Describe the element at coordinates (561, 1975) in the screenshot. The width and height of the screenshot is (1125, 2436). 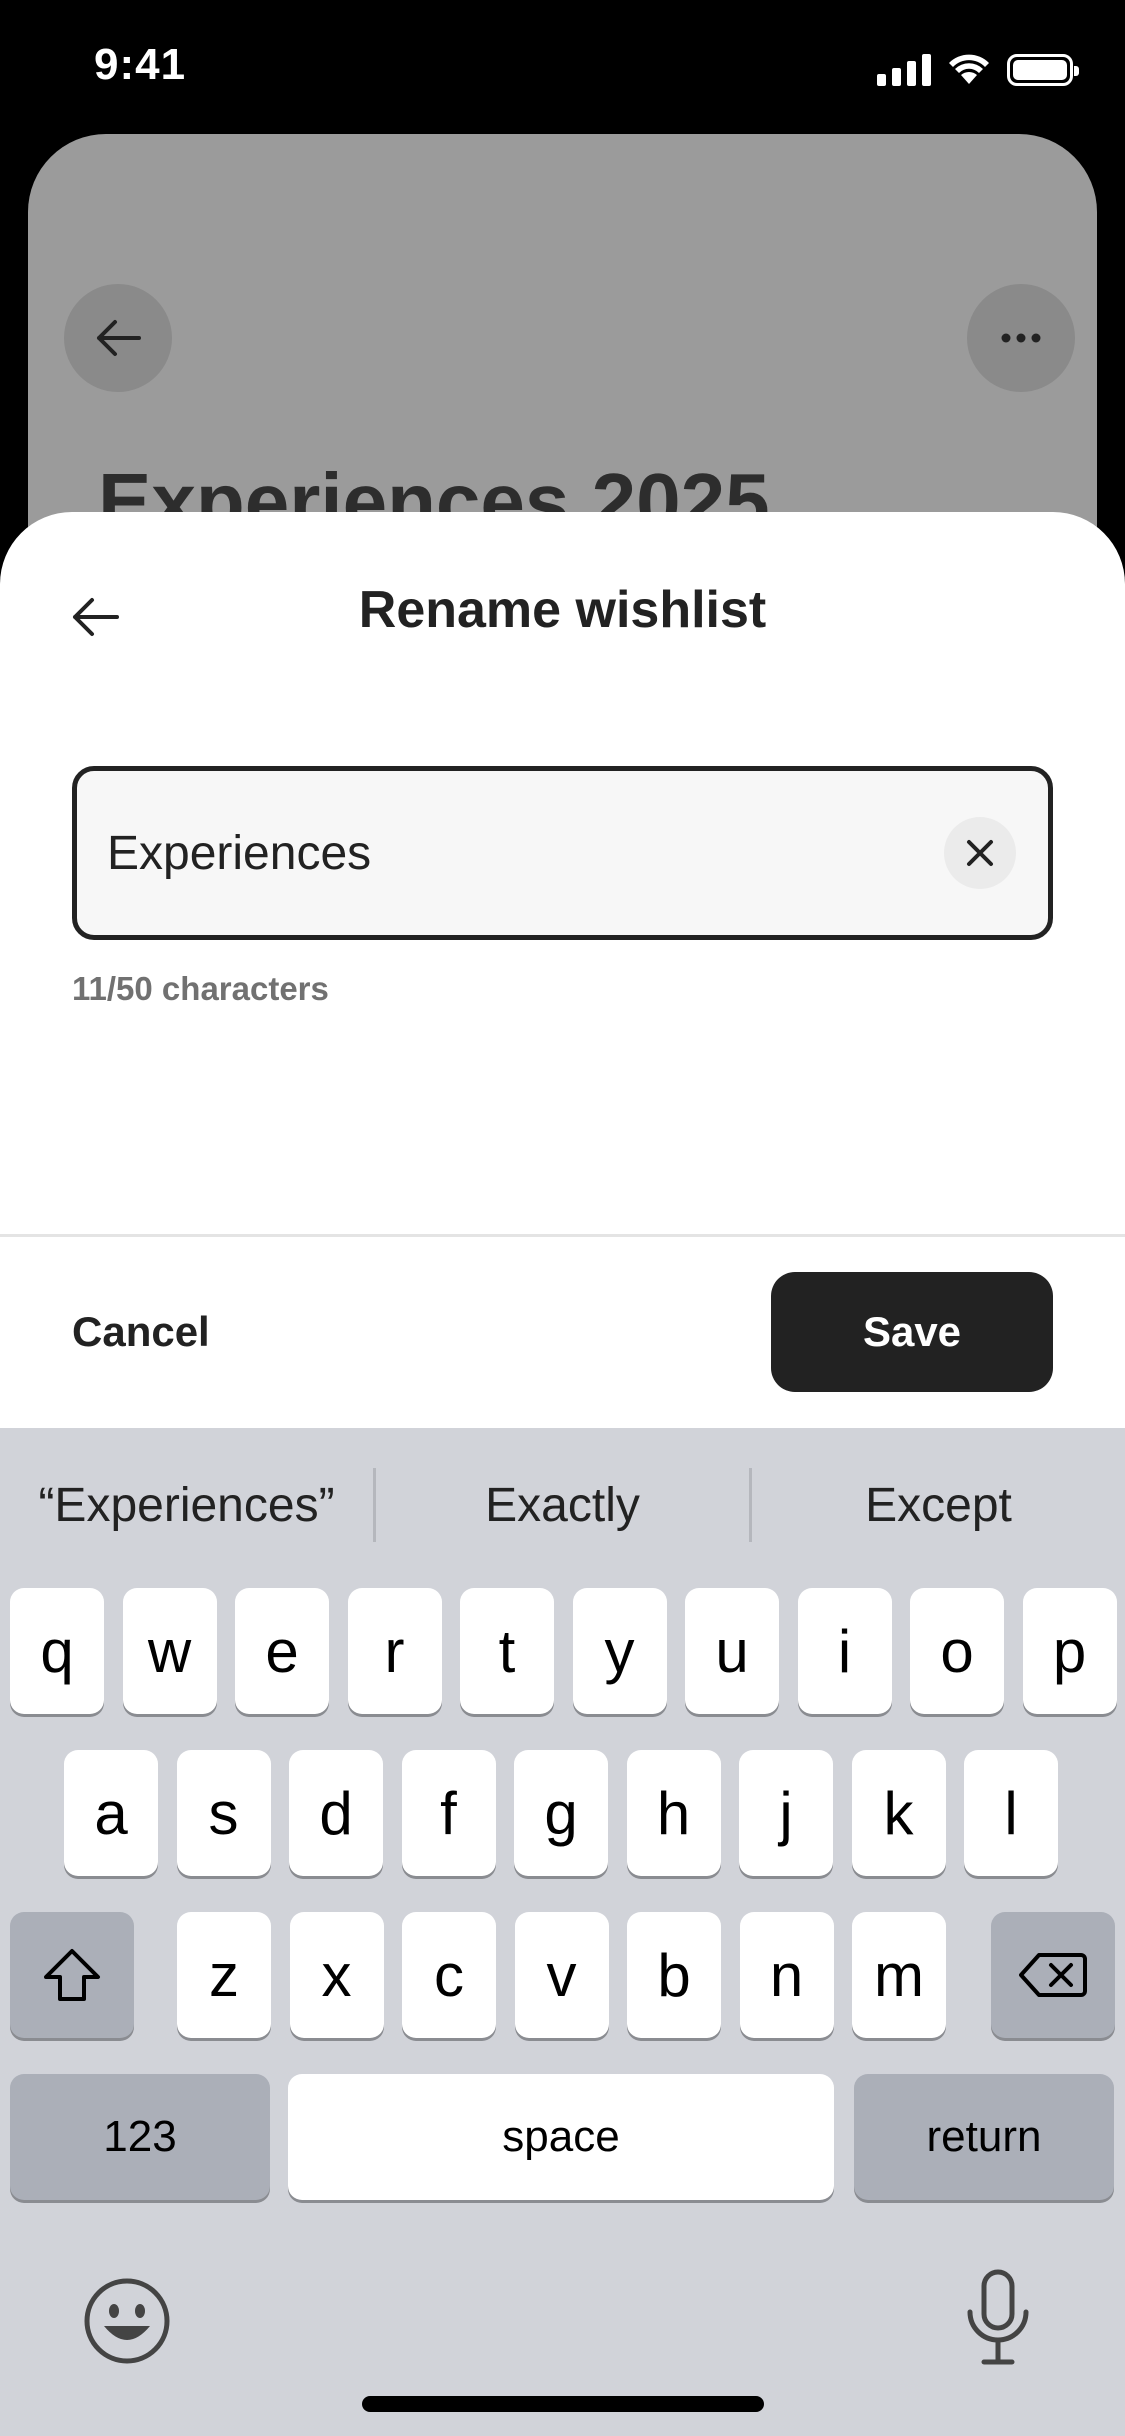
I see `key-v: v` at that location.